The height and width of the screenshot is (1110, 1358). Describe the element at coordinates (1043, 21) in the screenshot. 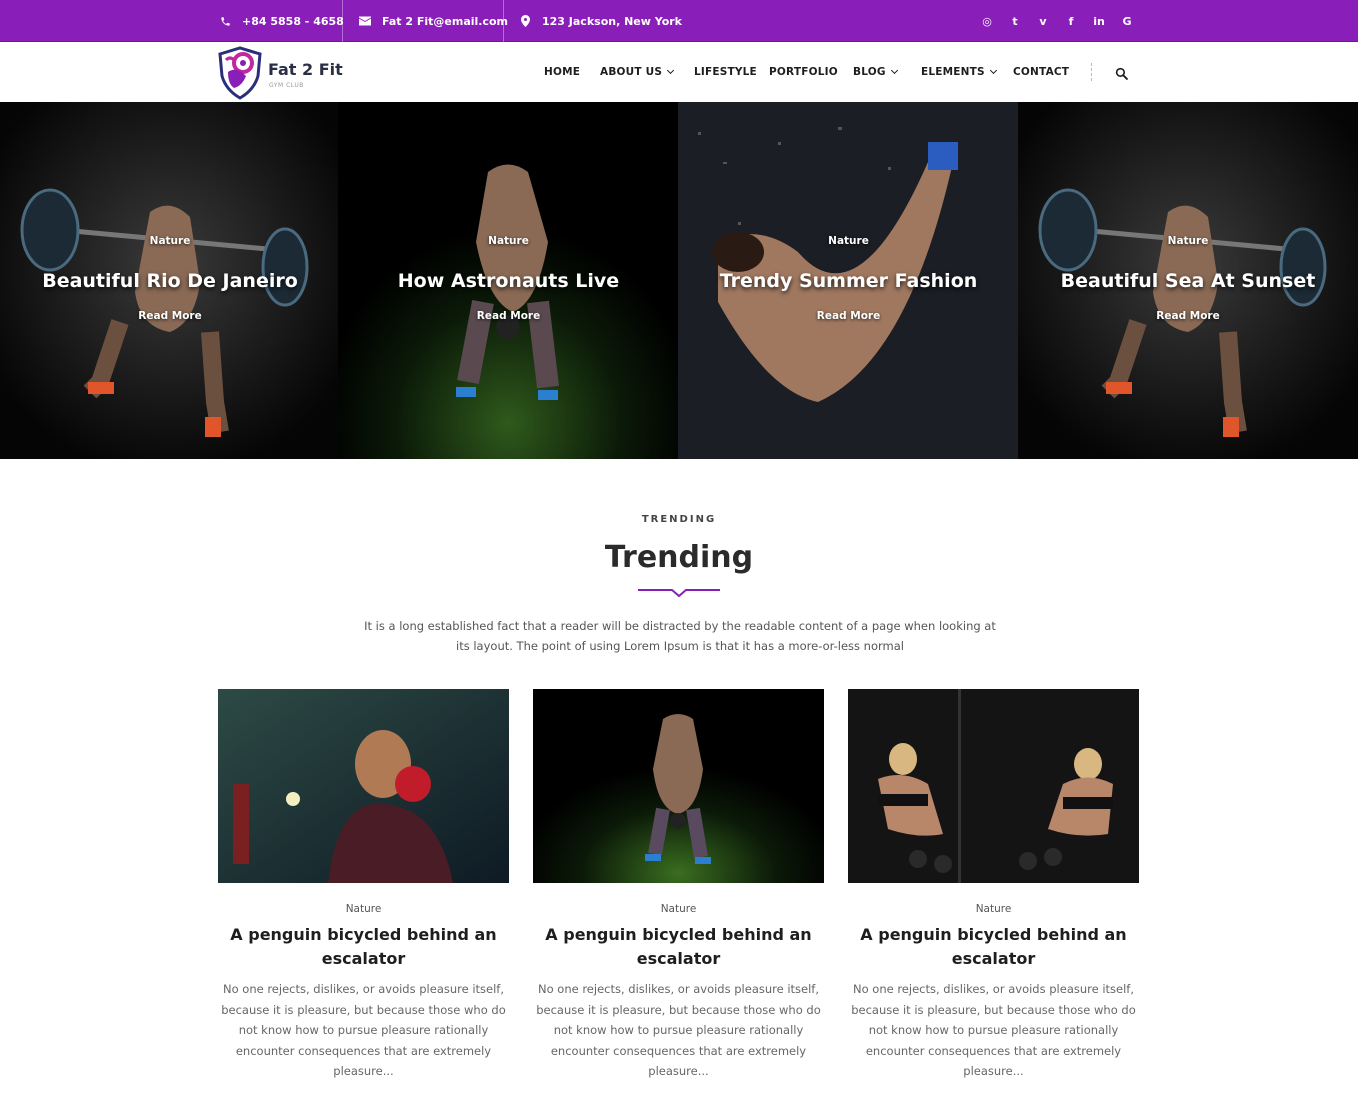

I see `vimeo-icon: v` at that location.